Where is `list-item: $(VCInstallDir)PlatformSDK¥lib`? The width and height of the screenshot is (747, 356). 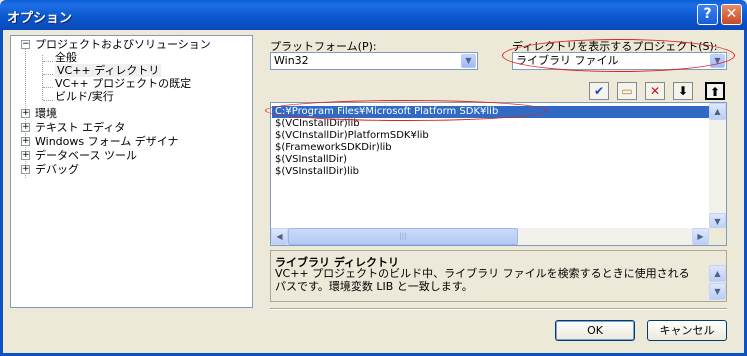
list-item: $(VCInstallDir)PlatformSDK¥lib is located at coordinates (352, 136).